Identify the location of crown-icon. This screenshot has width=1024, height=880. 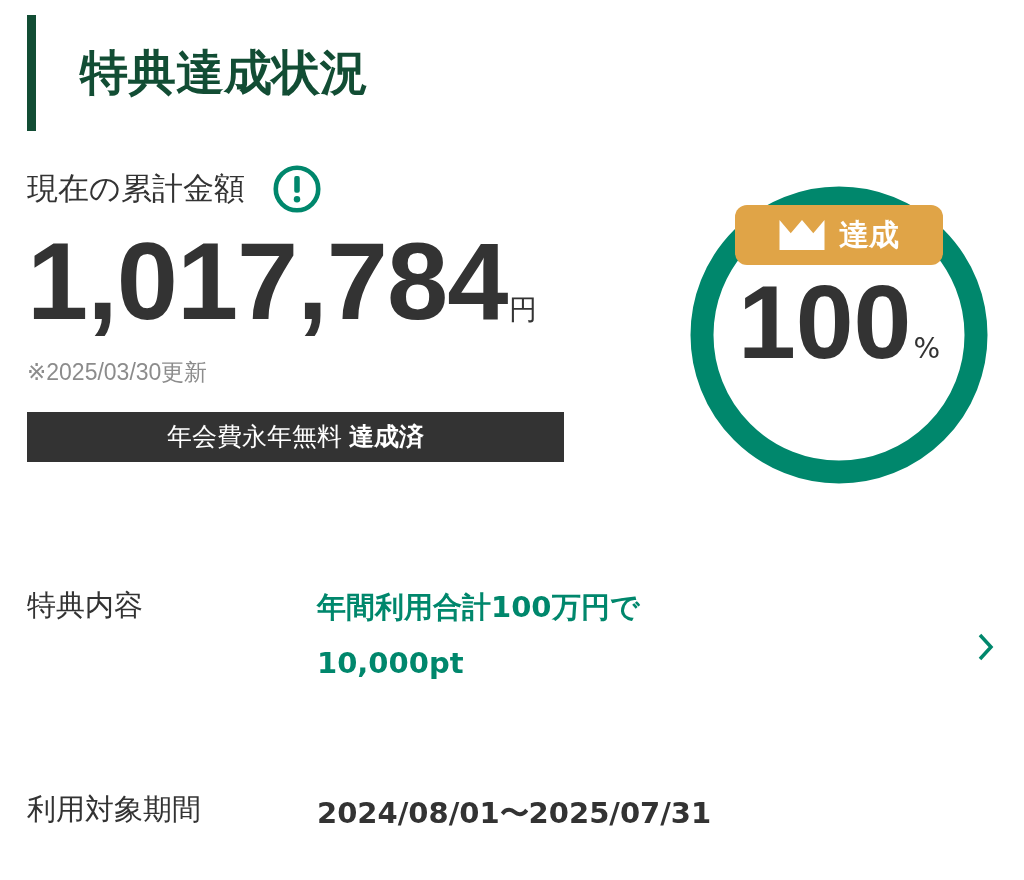
(802, 235).